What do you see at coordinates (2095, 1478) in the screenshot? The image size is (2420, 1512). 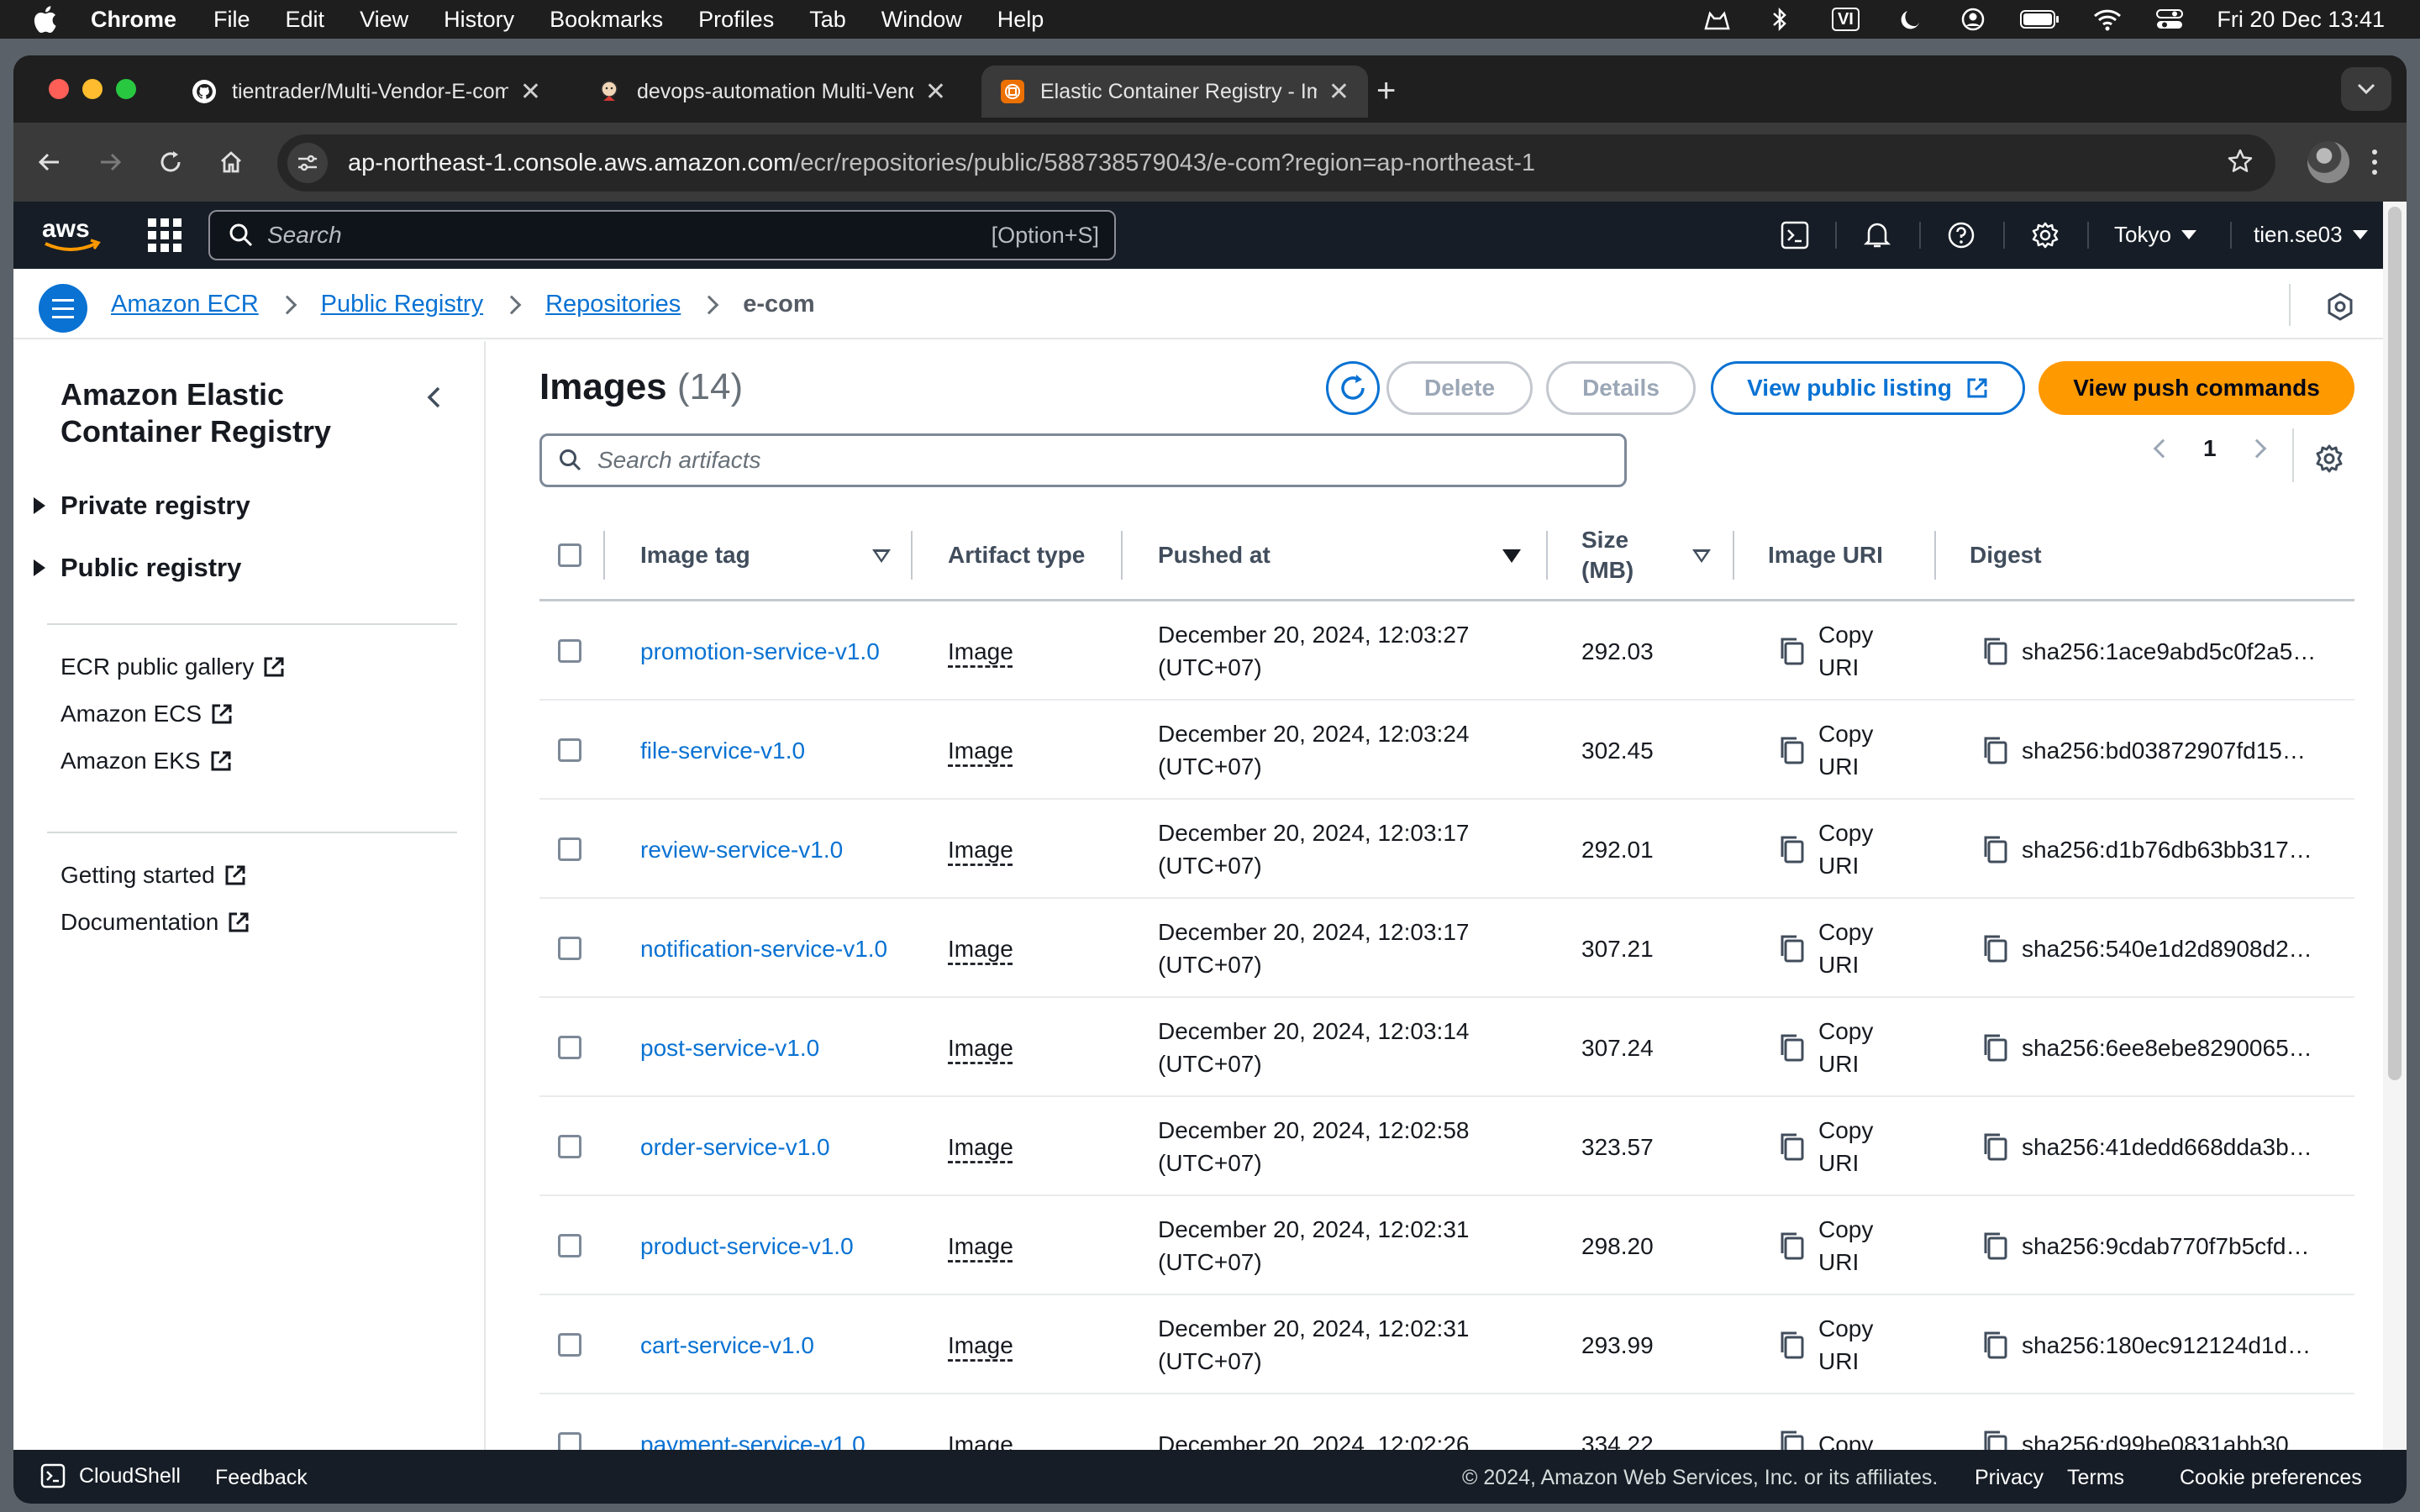 I see `terms-link: Terms` at bounding box center [2095, 1478].